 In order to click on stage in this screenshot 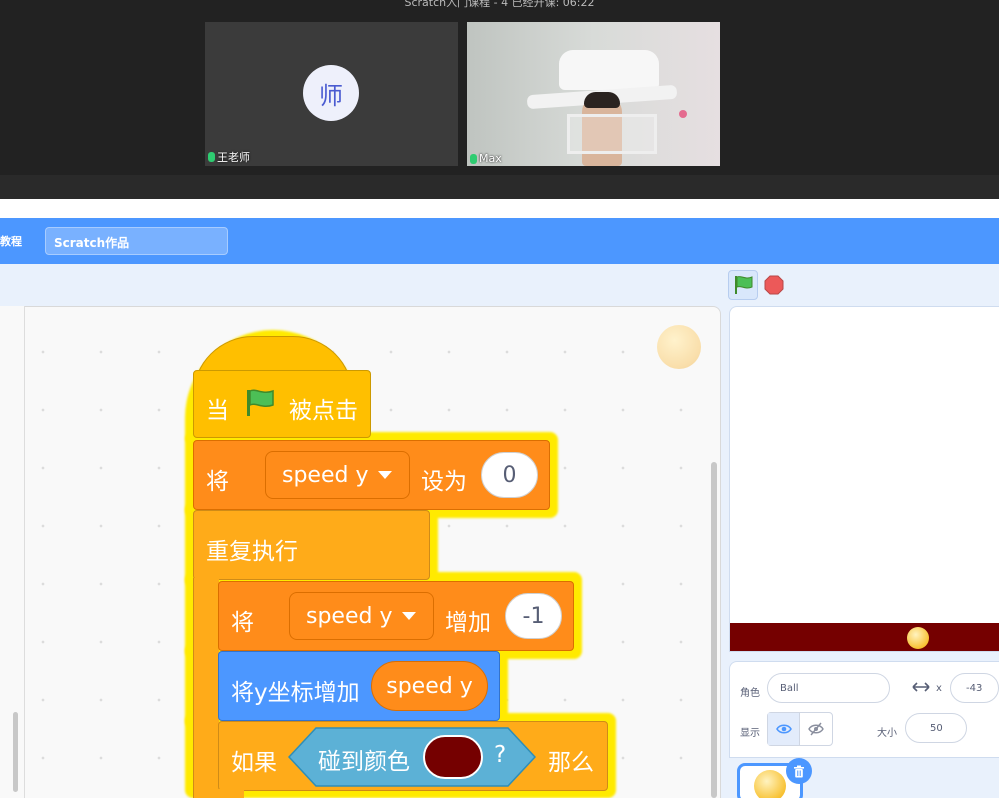, I will do `click(864, 479)`.